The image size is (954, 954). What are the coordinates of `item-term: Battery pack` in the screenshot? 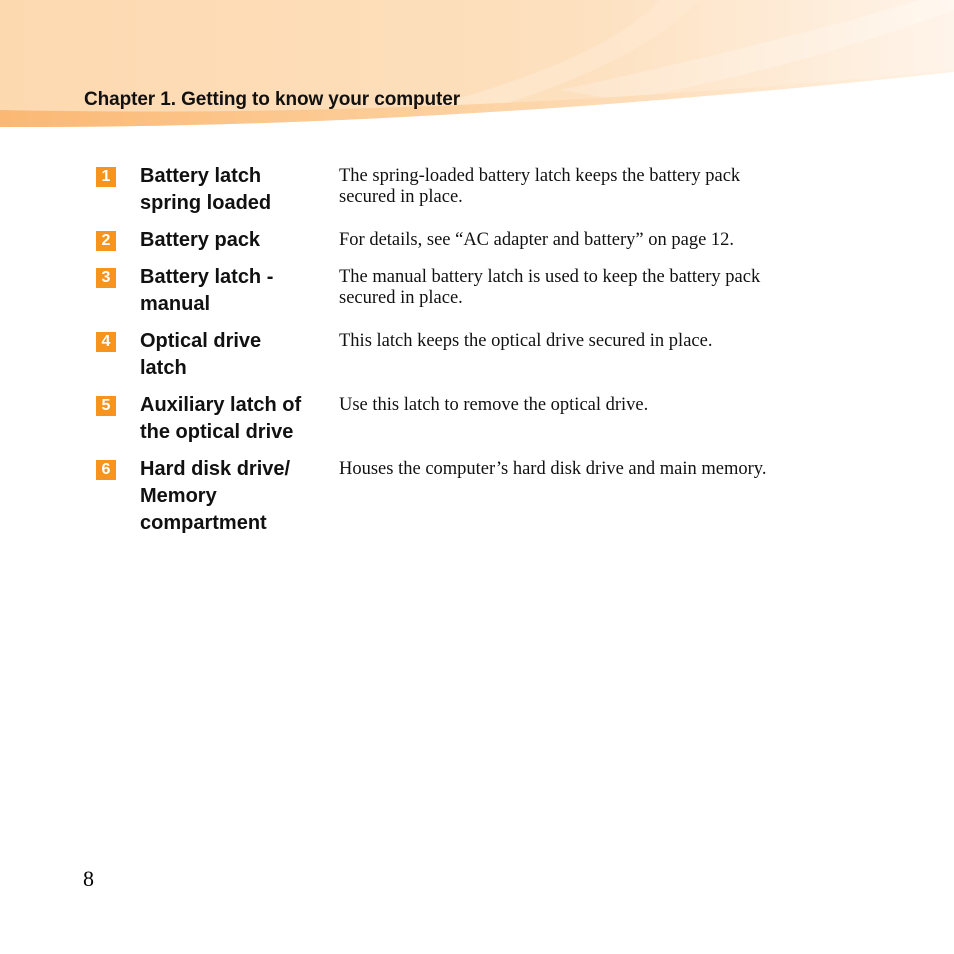 It's located at (235, 240).